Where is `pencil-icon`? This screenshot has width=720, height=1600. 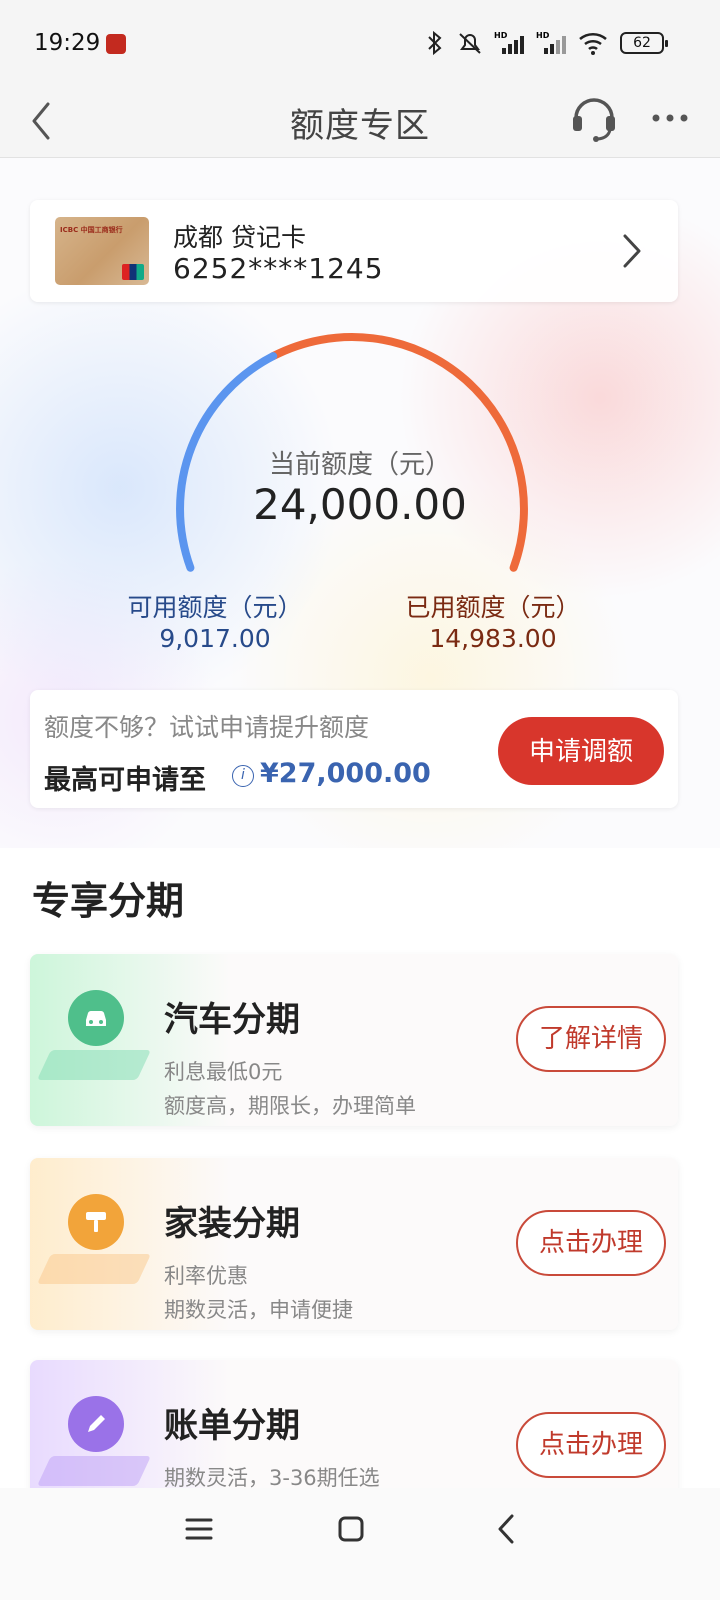 pencil-icon is located at coordinates (96, 1424).